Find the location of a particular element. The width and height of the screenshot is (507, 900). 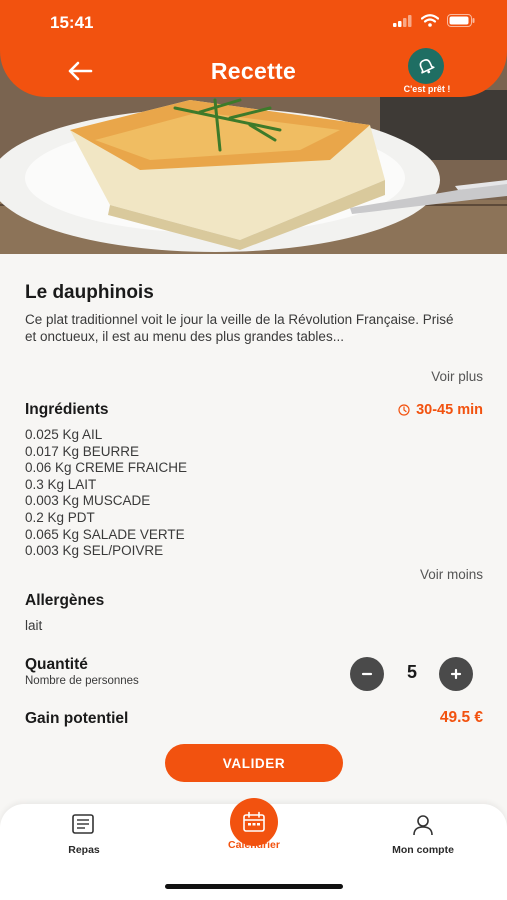

meals-icon is located at coordinates (83, 824).